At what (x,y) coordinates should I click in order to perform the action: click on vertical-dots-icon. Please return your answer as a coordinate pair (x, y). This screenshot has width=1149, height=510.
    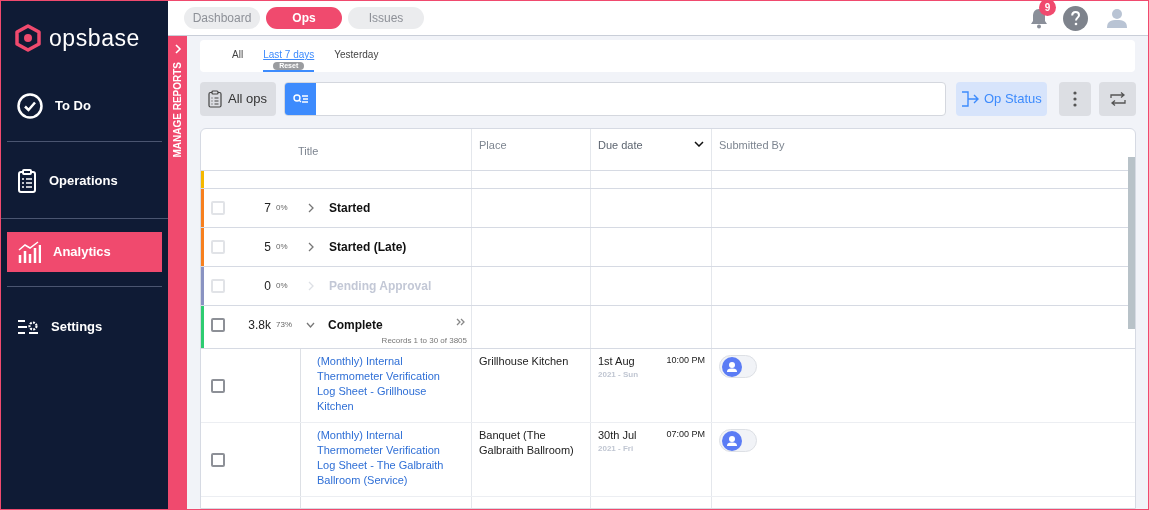
    Looking at the image, I should click on (1075, 99).